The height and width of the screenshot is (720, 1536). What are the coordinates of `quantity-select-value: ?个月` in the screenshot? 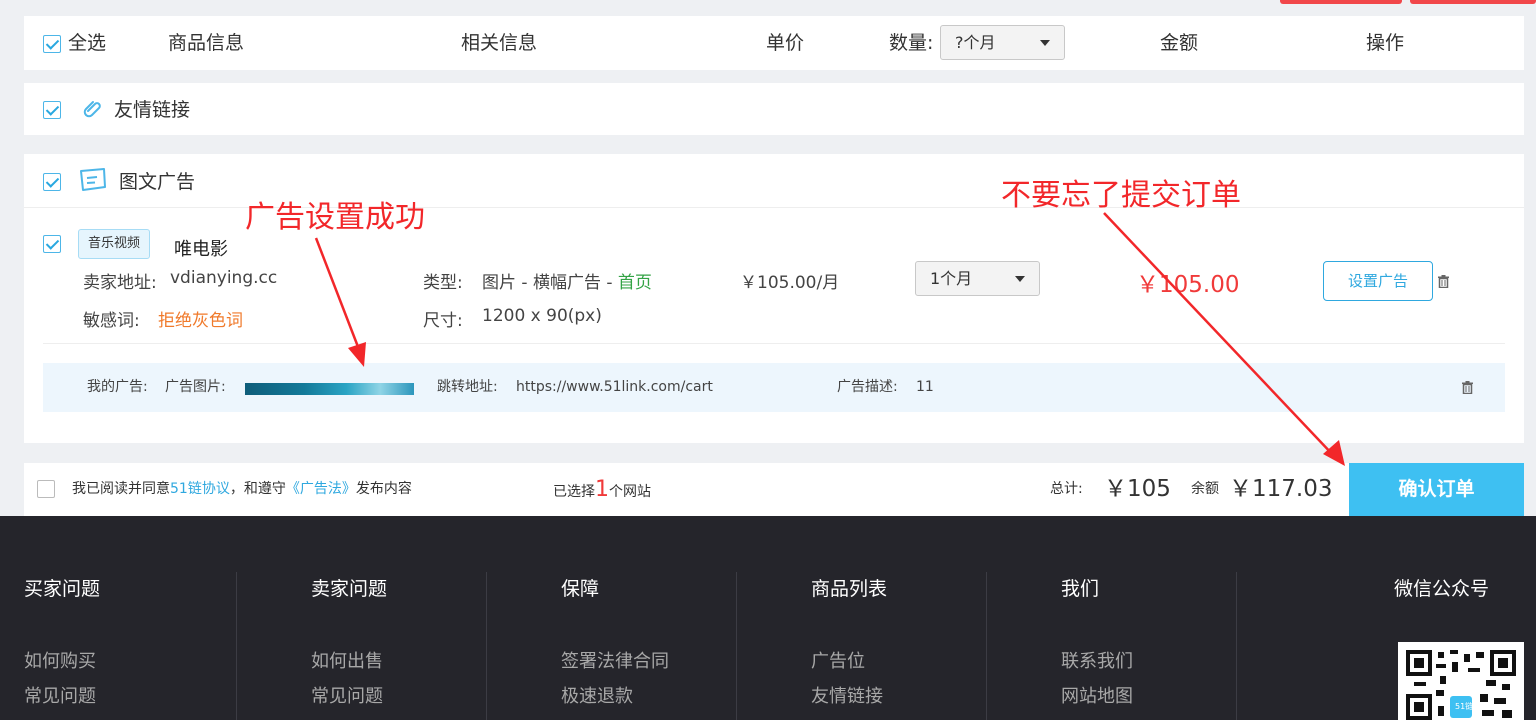 It's located at (975, 42).